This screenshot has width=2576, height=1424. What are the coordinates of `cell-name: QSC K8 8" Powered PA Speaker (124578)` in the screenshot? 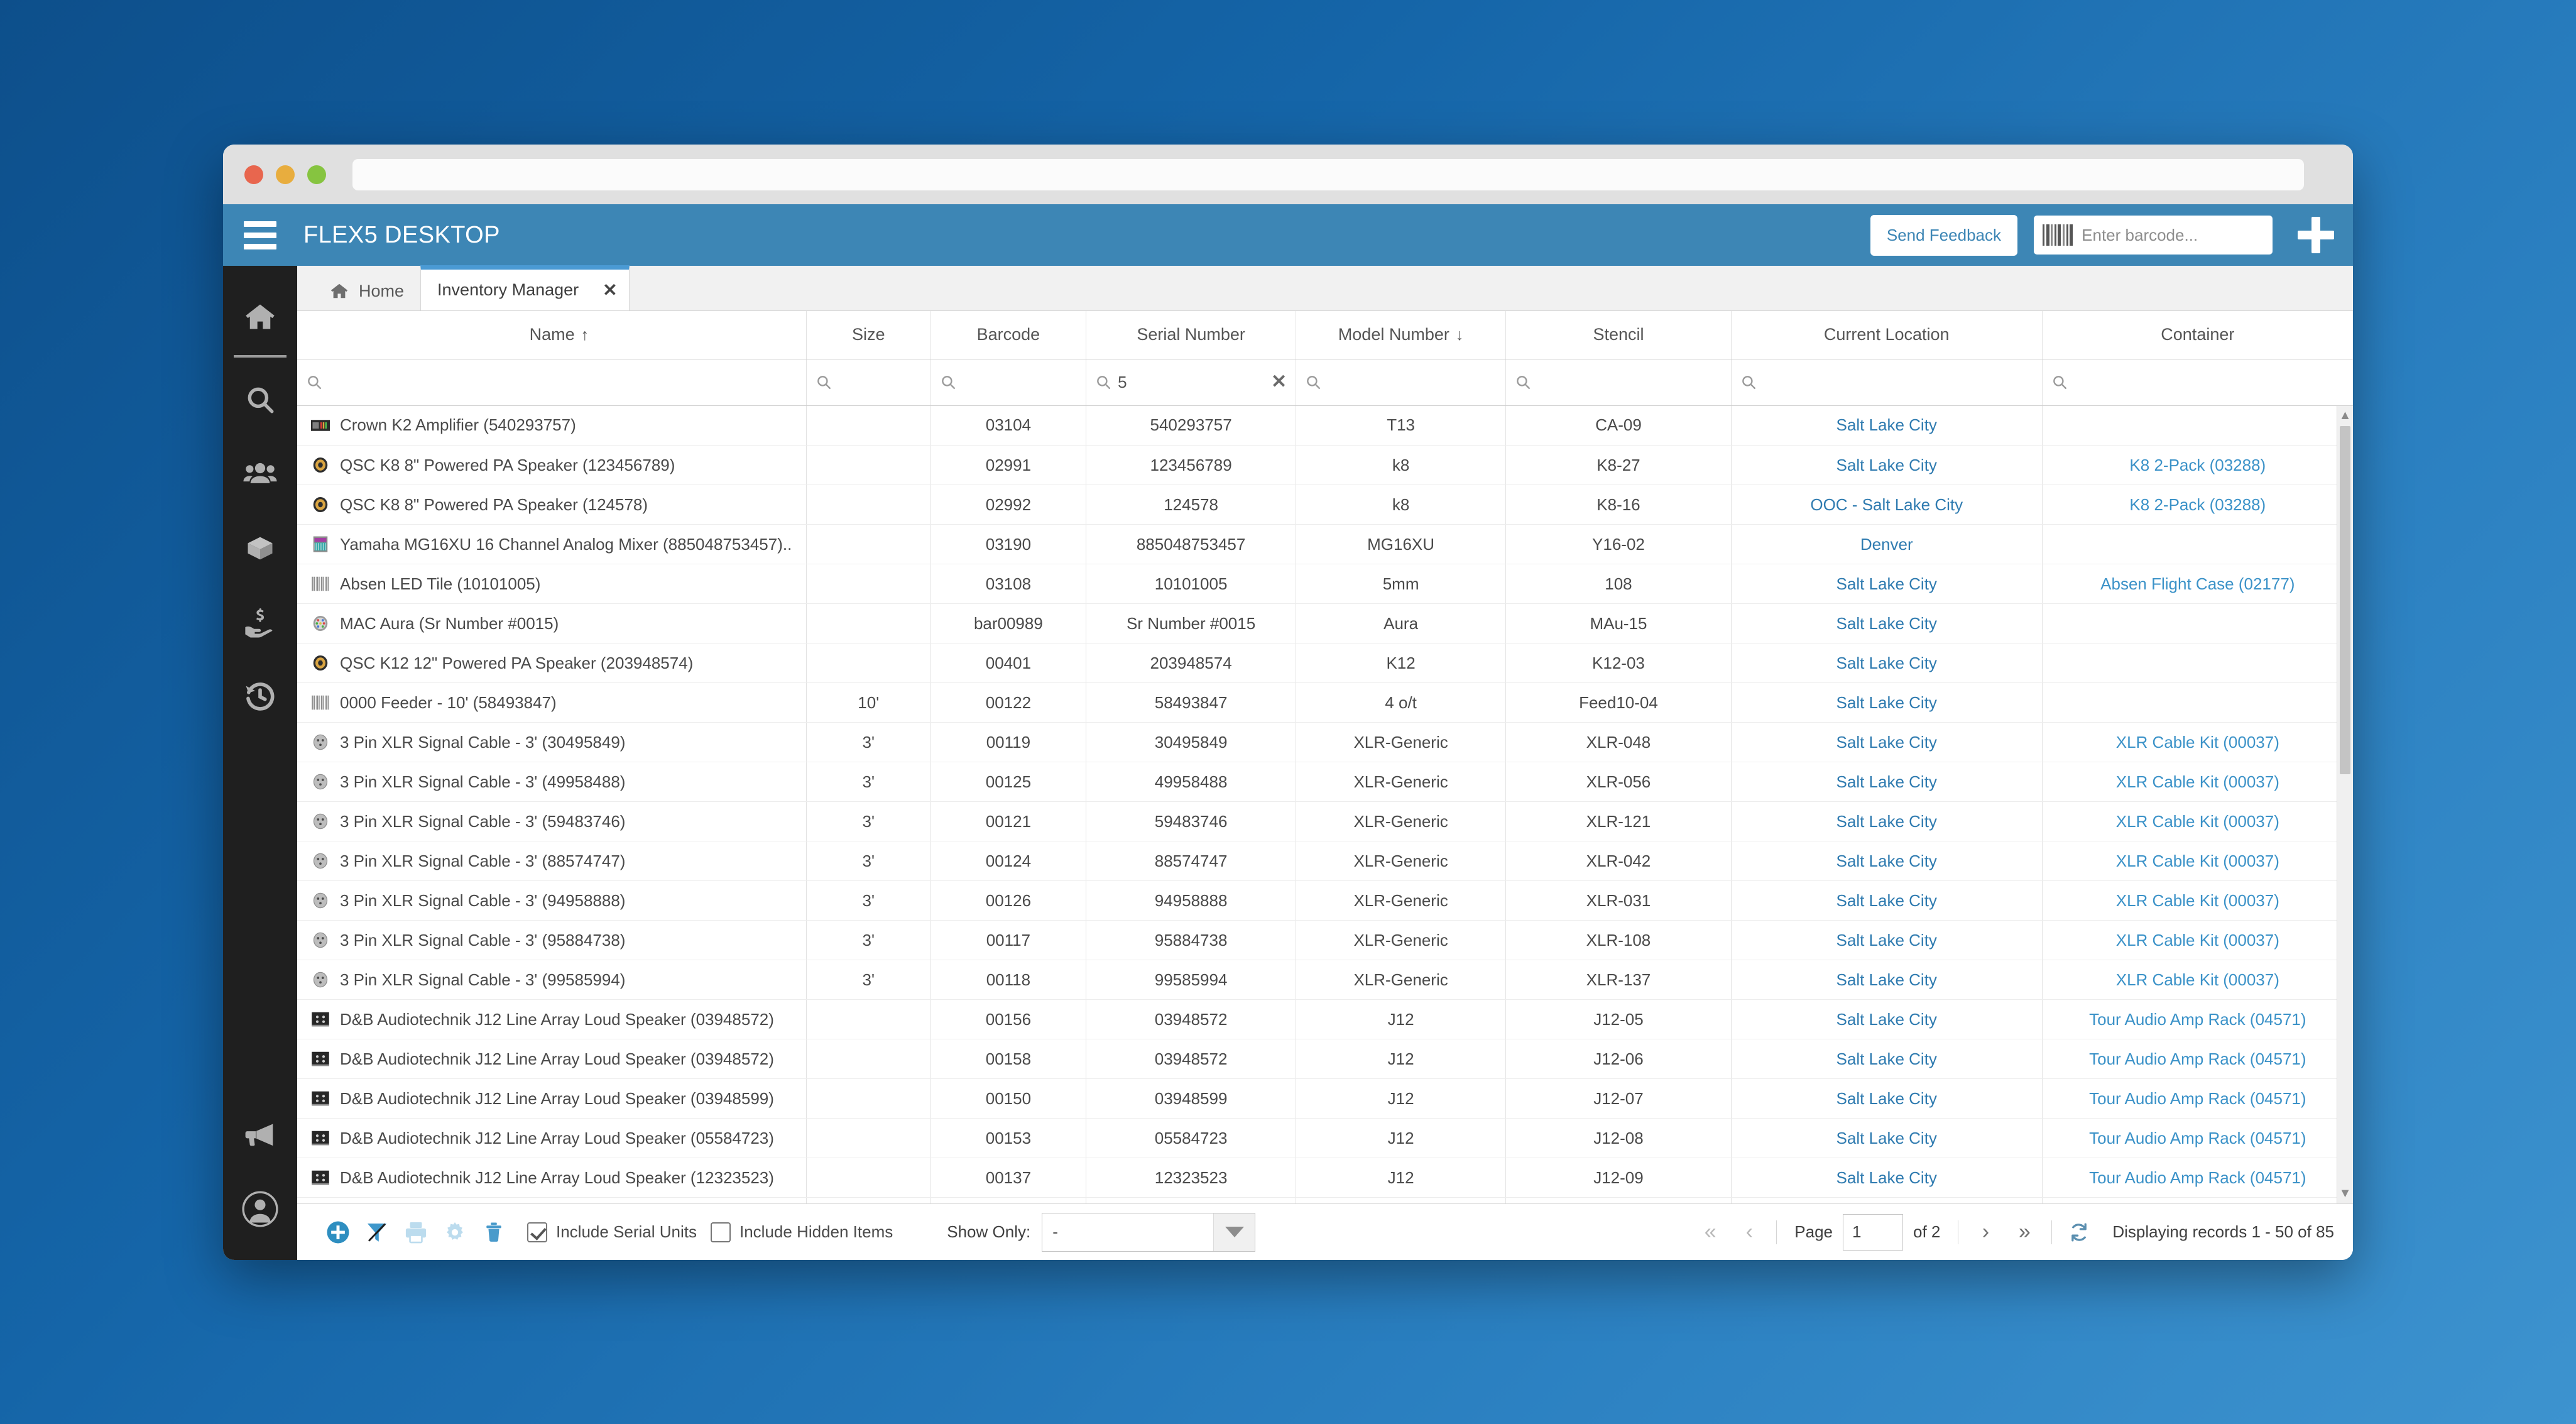 It's located at (552, 505).